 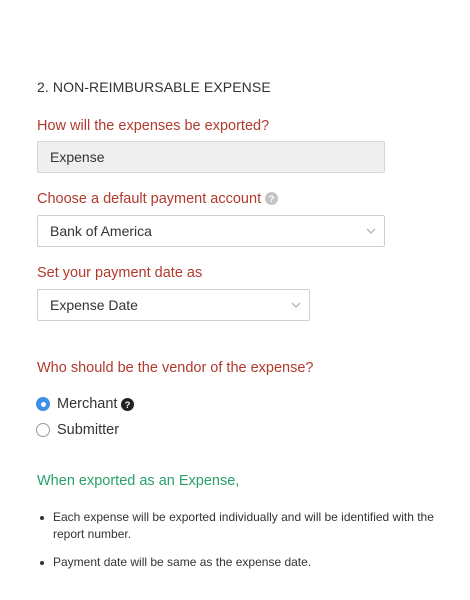 What do you see at coordinates (154, 87) in the screenshot?
I see `section-title: 2. NON-REIMBURSABLE EXPENSE` at bounding box center [154, 87].